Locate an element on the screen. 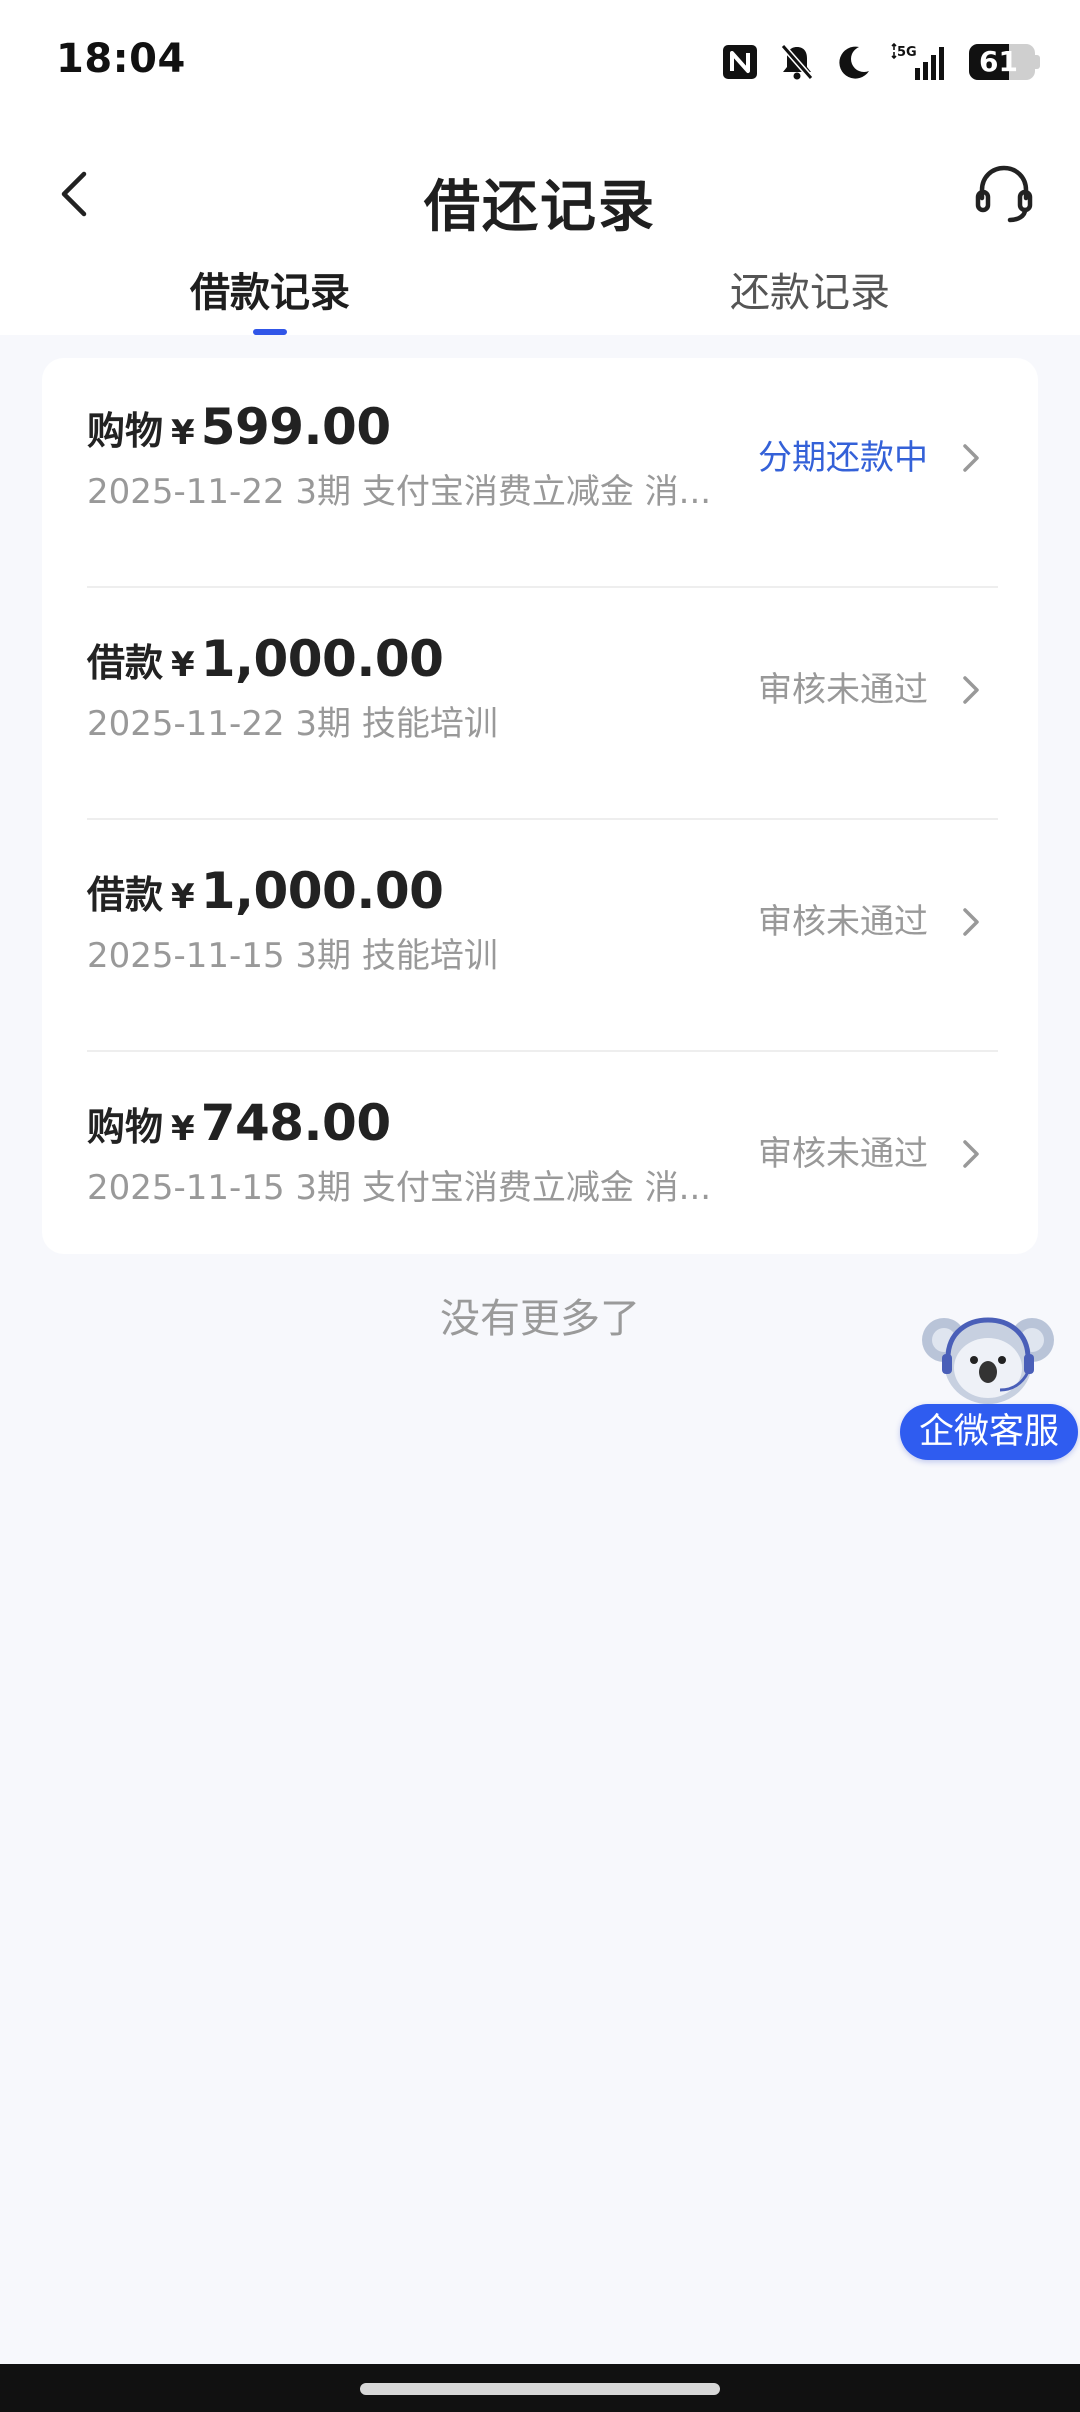 The width and height of the screenshot is (1080, 2412). battery-icon: 61 is located at coordinates (1004, 62).